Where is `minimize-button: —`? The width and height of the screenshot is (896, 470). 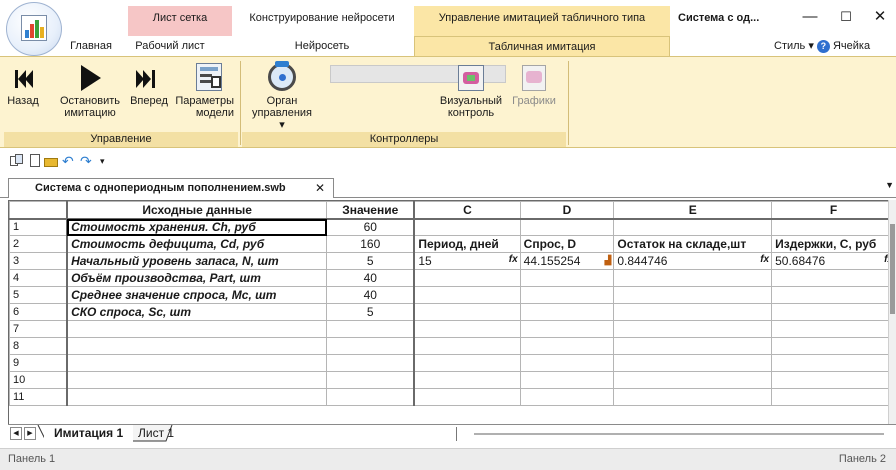
minimize-button: — is located at coordinates (810, 17).